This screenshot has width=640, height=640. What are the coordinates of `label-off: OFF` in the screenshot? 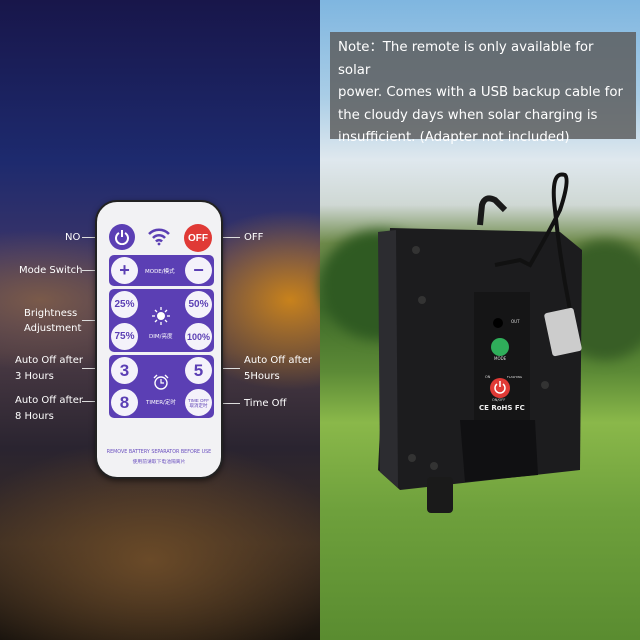 It's located at (254, 237).